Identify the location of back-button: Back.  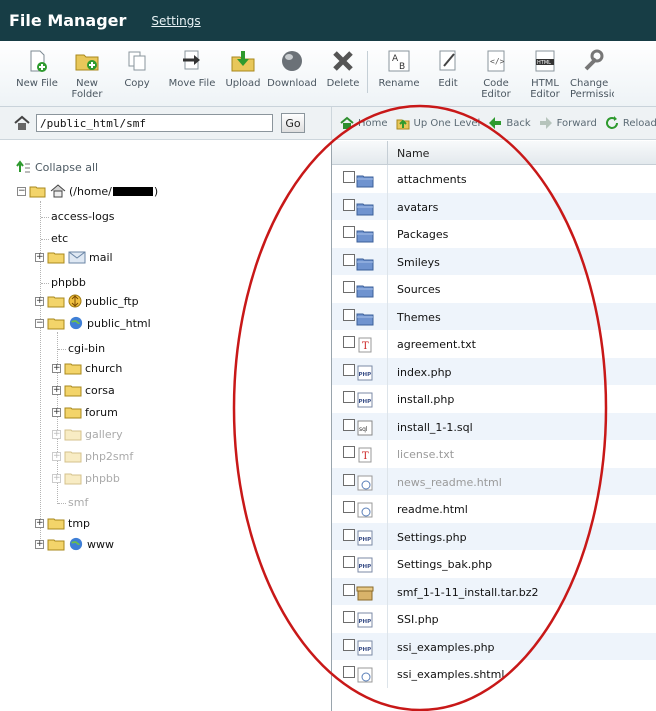
(509, 123).